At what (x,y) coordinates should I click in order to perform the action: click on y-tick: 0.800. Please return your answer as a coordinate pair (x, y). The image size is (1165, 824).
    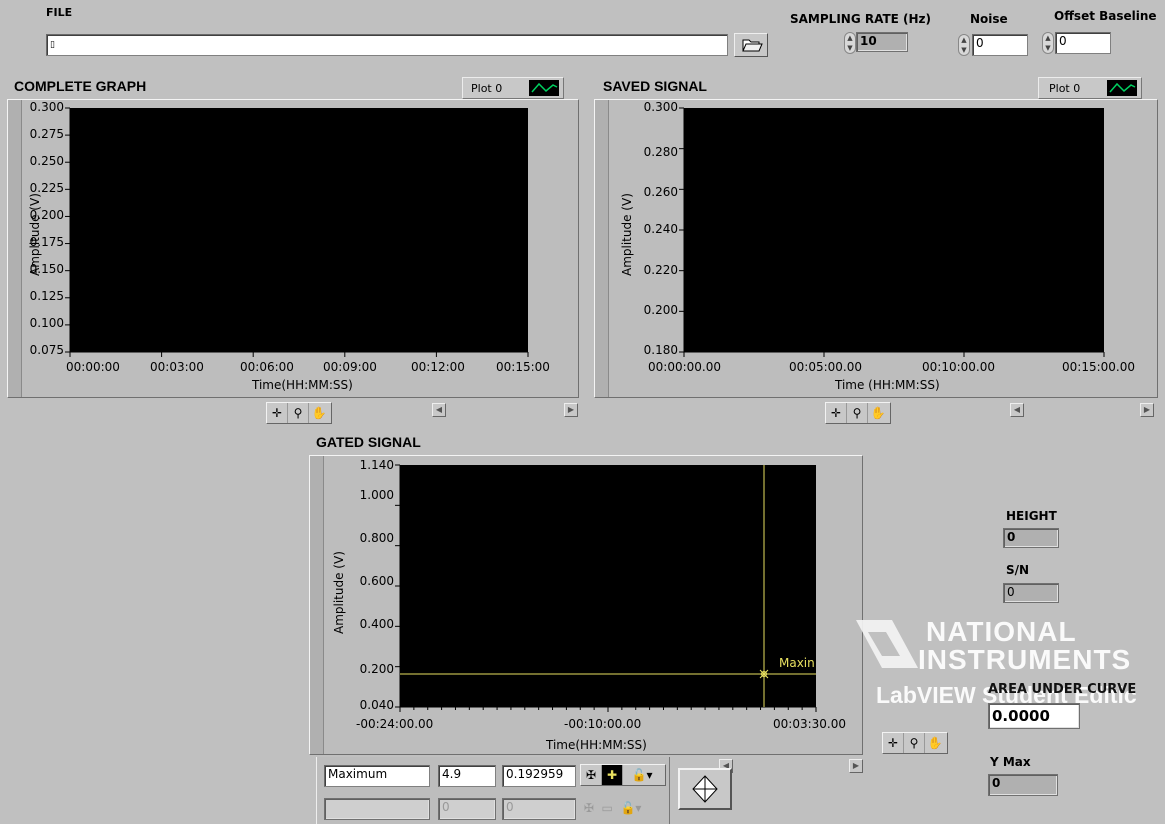
    Looking at the image, I should click on (376, 538).